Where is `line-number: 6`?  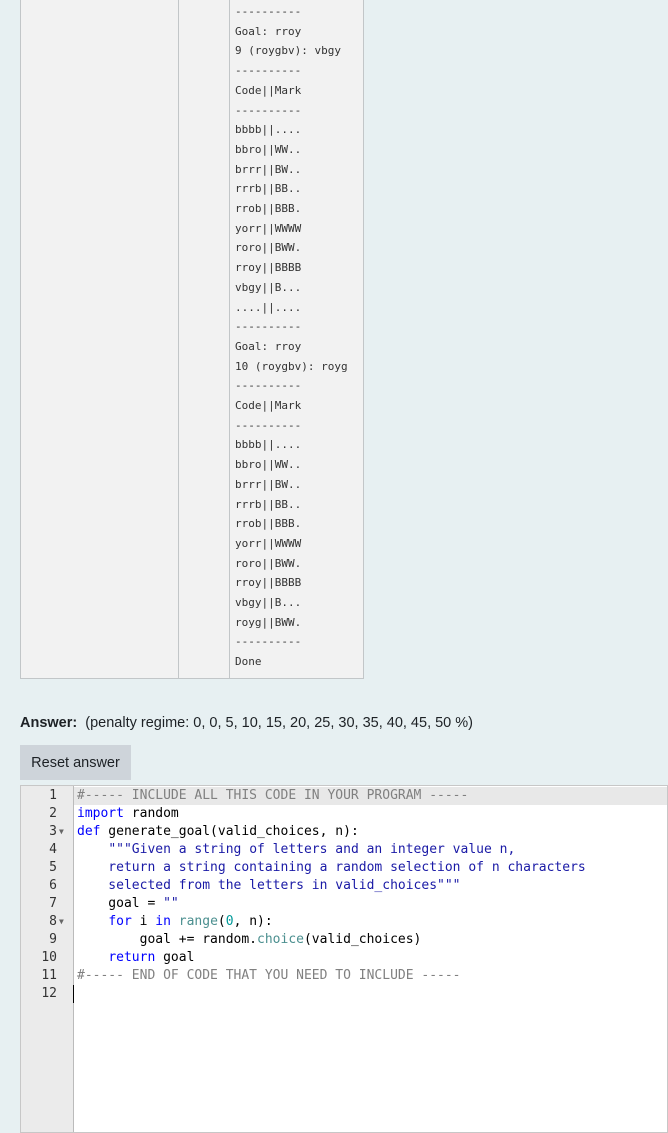
line-number: 6 is located at coordinates (53, 885).